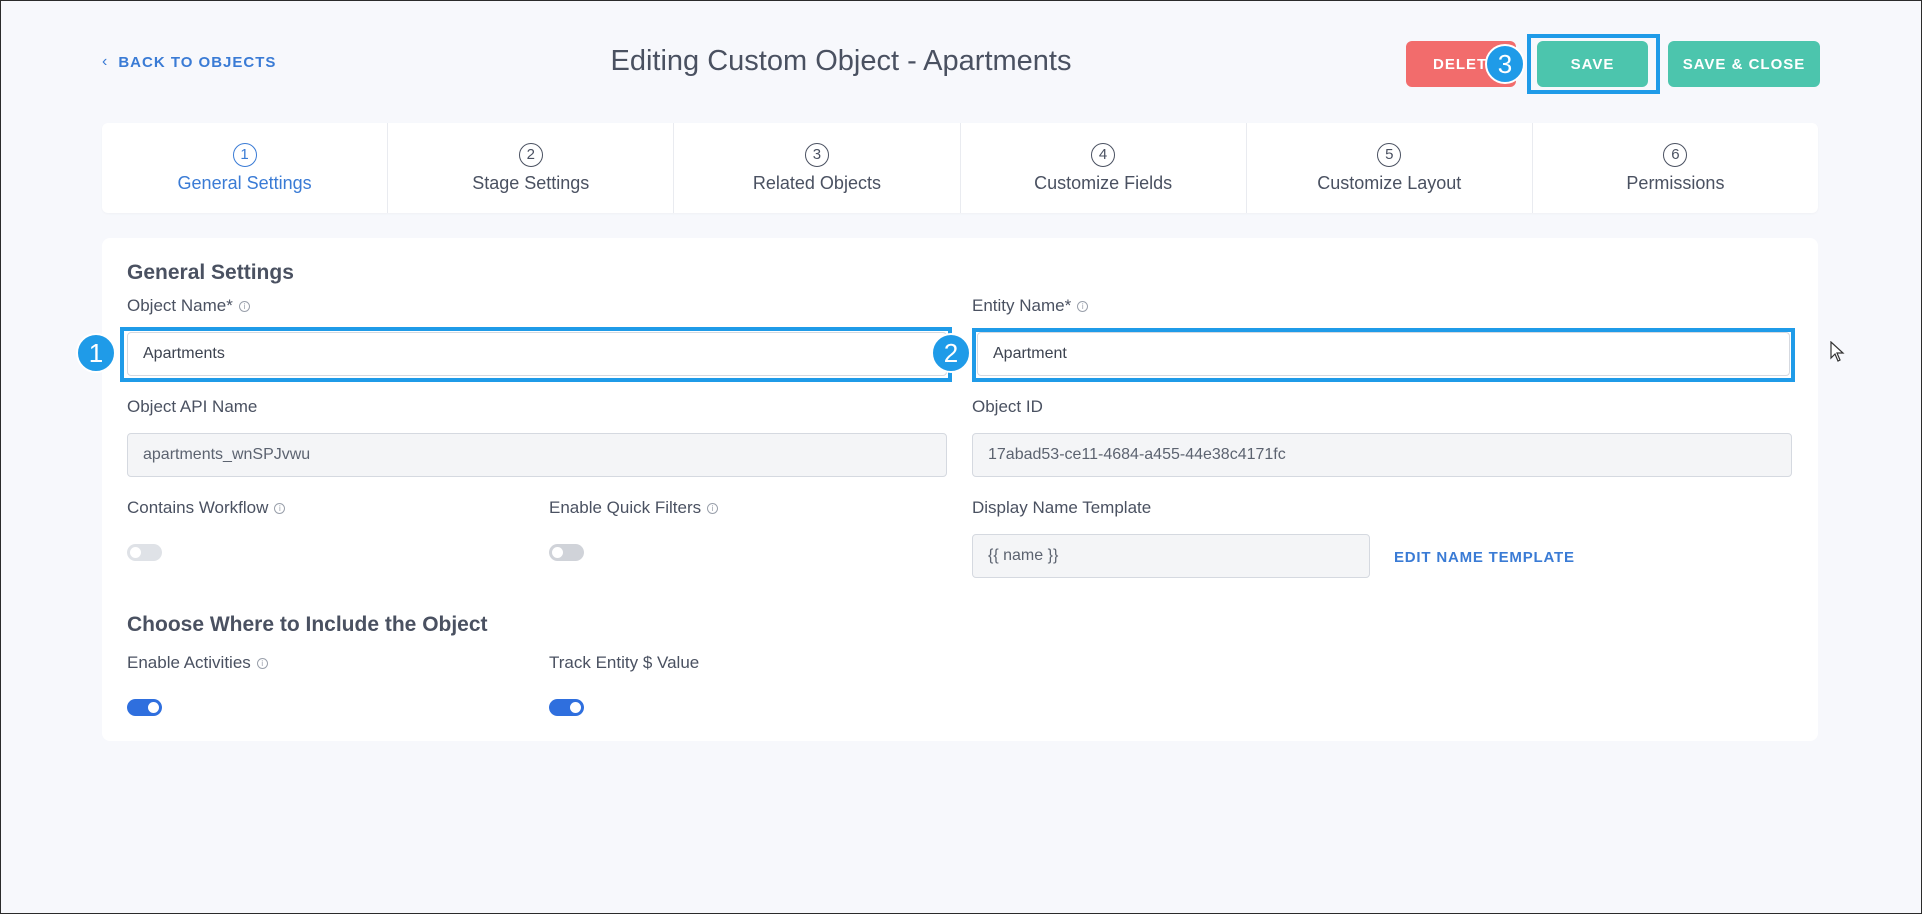 The width and height of the screenshot is (1922, 914). What do you see at coordinates (105, 61) in the screenshot?
I see `chevron-left-icon: ‹` at bounding box center [105, 61].